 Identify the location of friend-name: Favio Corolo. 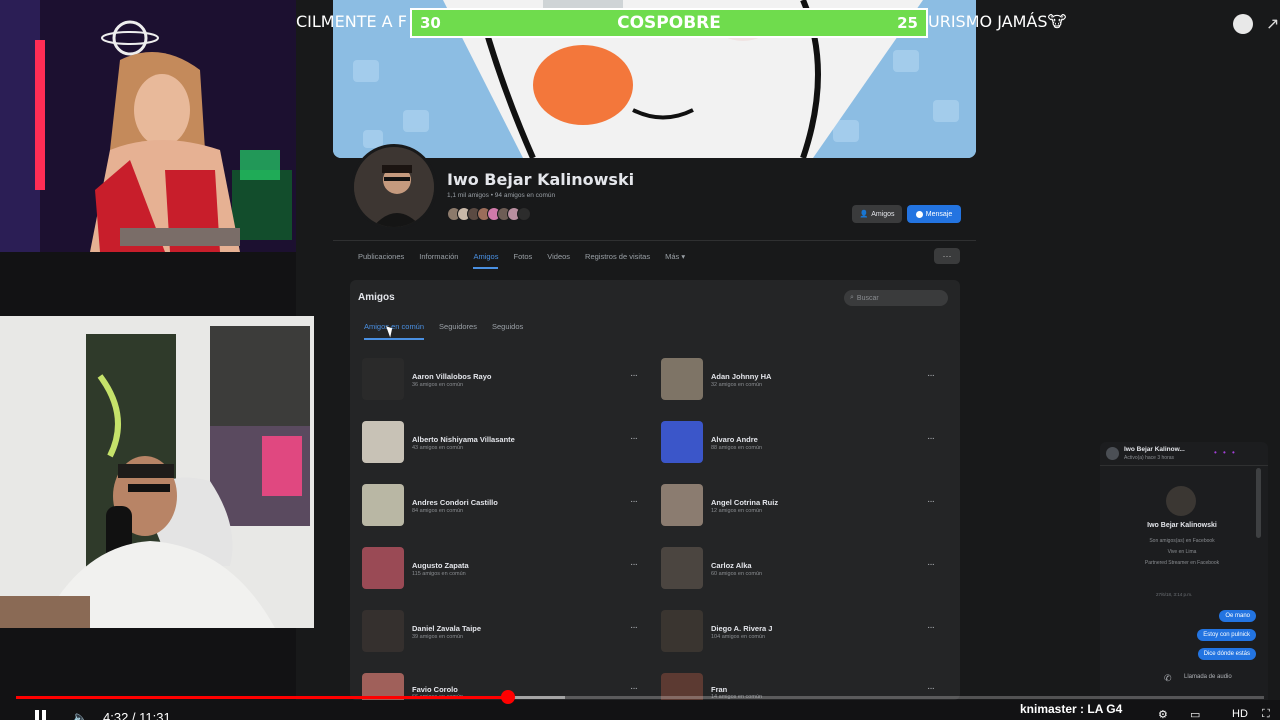
(435, 689).